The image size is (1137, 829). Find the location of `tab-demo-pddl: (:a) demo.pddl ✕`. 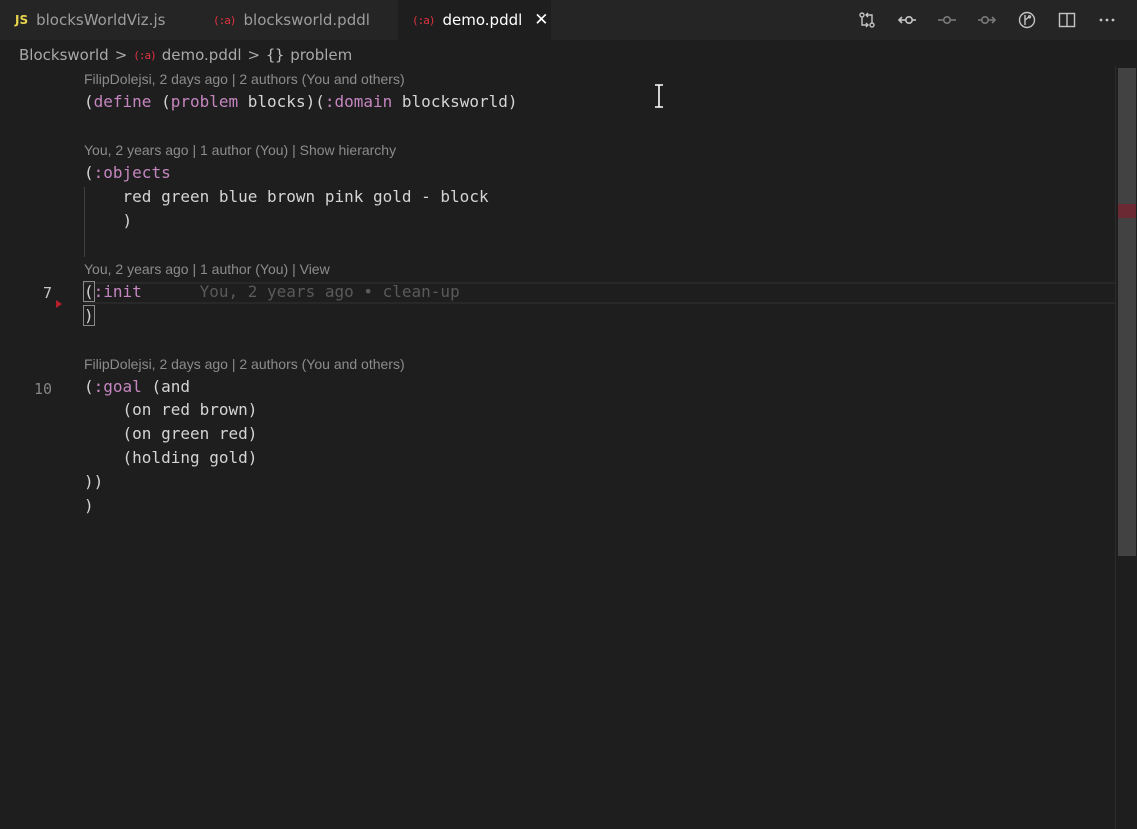

tab-demo-pddl: (:a) demo.pddl ✕ is located at coordinates (474, 20).